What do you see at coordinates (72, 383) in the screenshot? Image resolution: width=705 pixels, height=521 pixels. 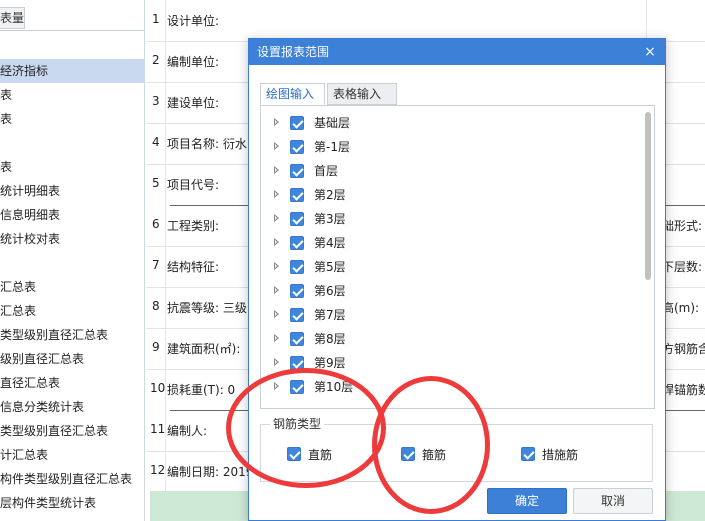 I see `report-list-item: 直径汇总表` at bounding box center [72, 383].